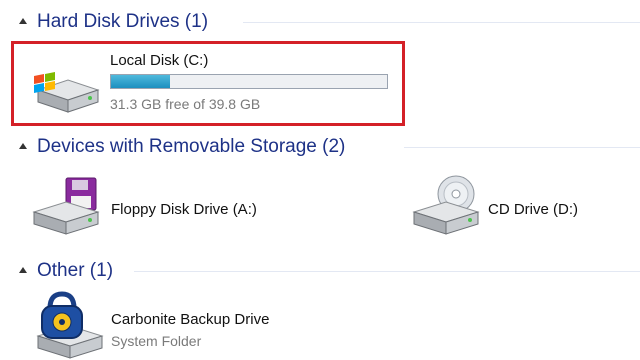 This screenshot has height=360, width=640. Describe the element at coordinates (446, 205) in the screenshot. I see `cd-drive-icon` at that location.